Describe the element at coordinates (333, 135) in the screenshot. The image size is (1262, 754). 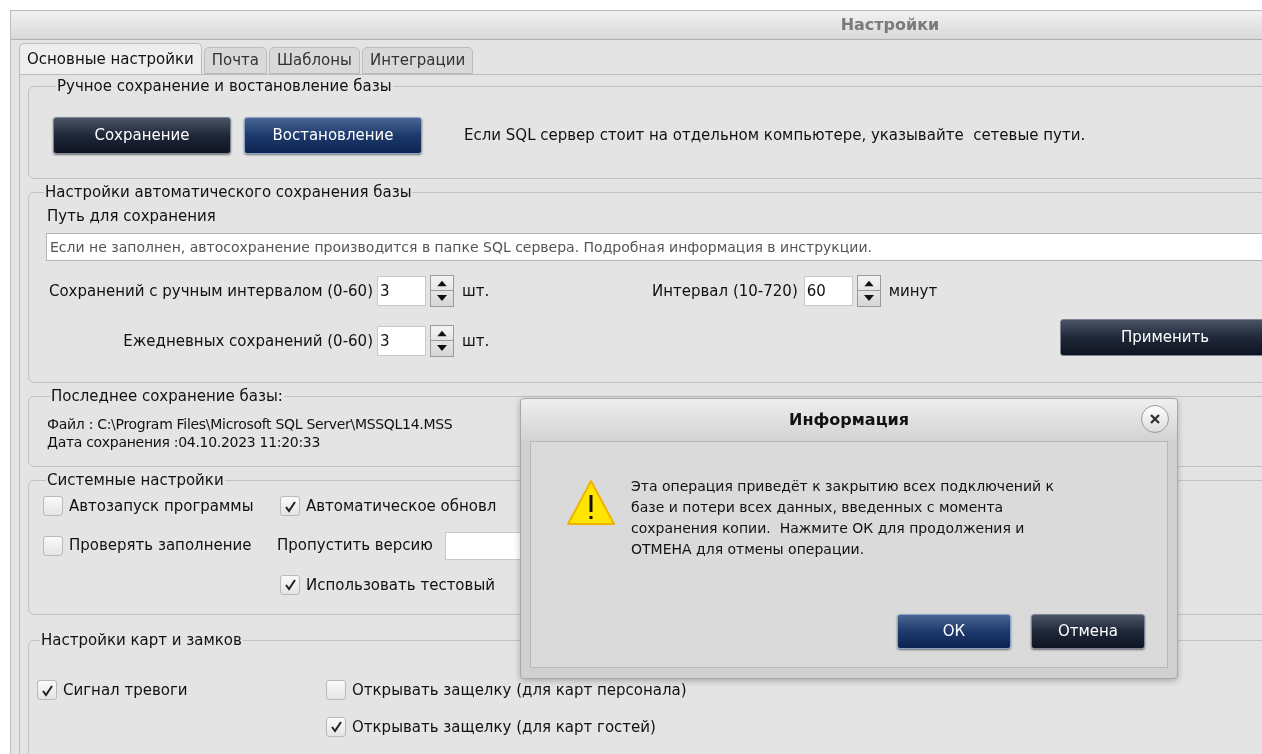
I see `dialog-button: Востановление` at that location.